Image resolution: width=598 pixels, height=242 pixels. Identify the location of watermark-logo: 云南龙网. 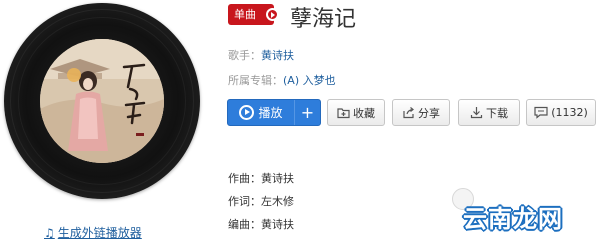
(513, 219).